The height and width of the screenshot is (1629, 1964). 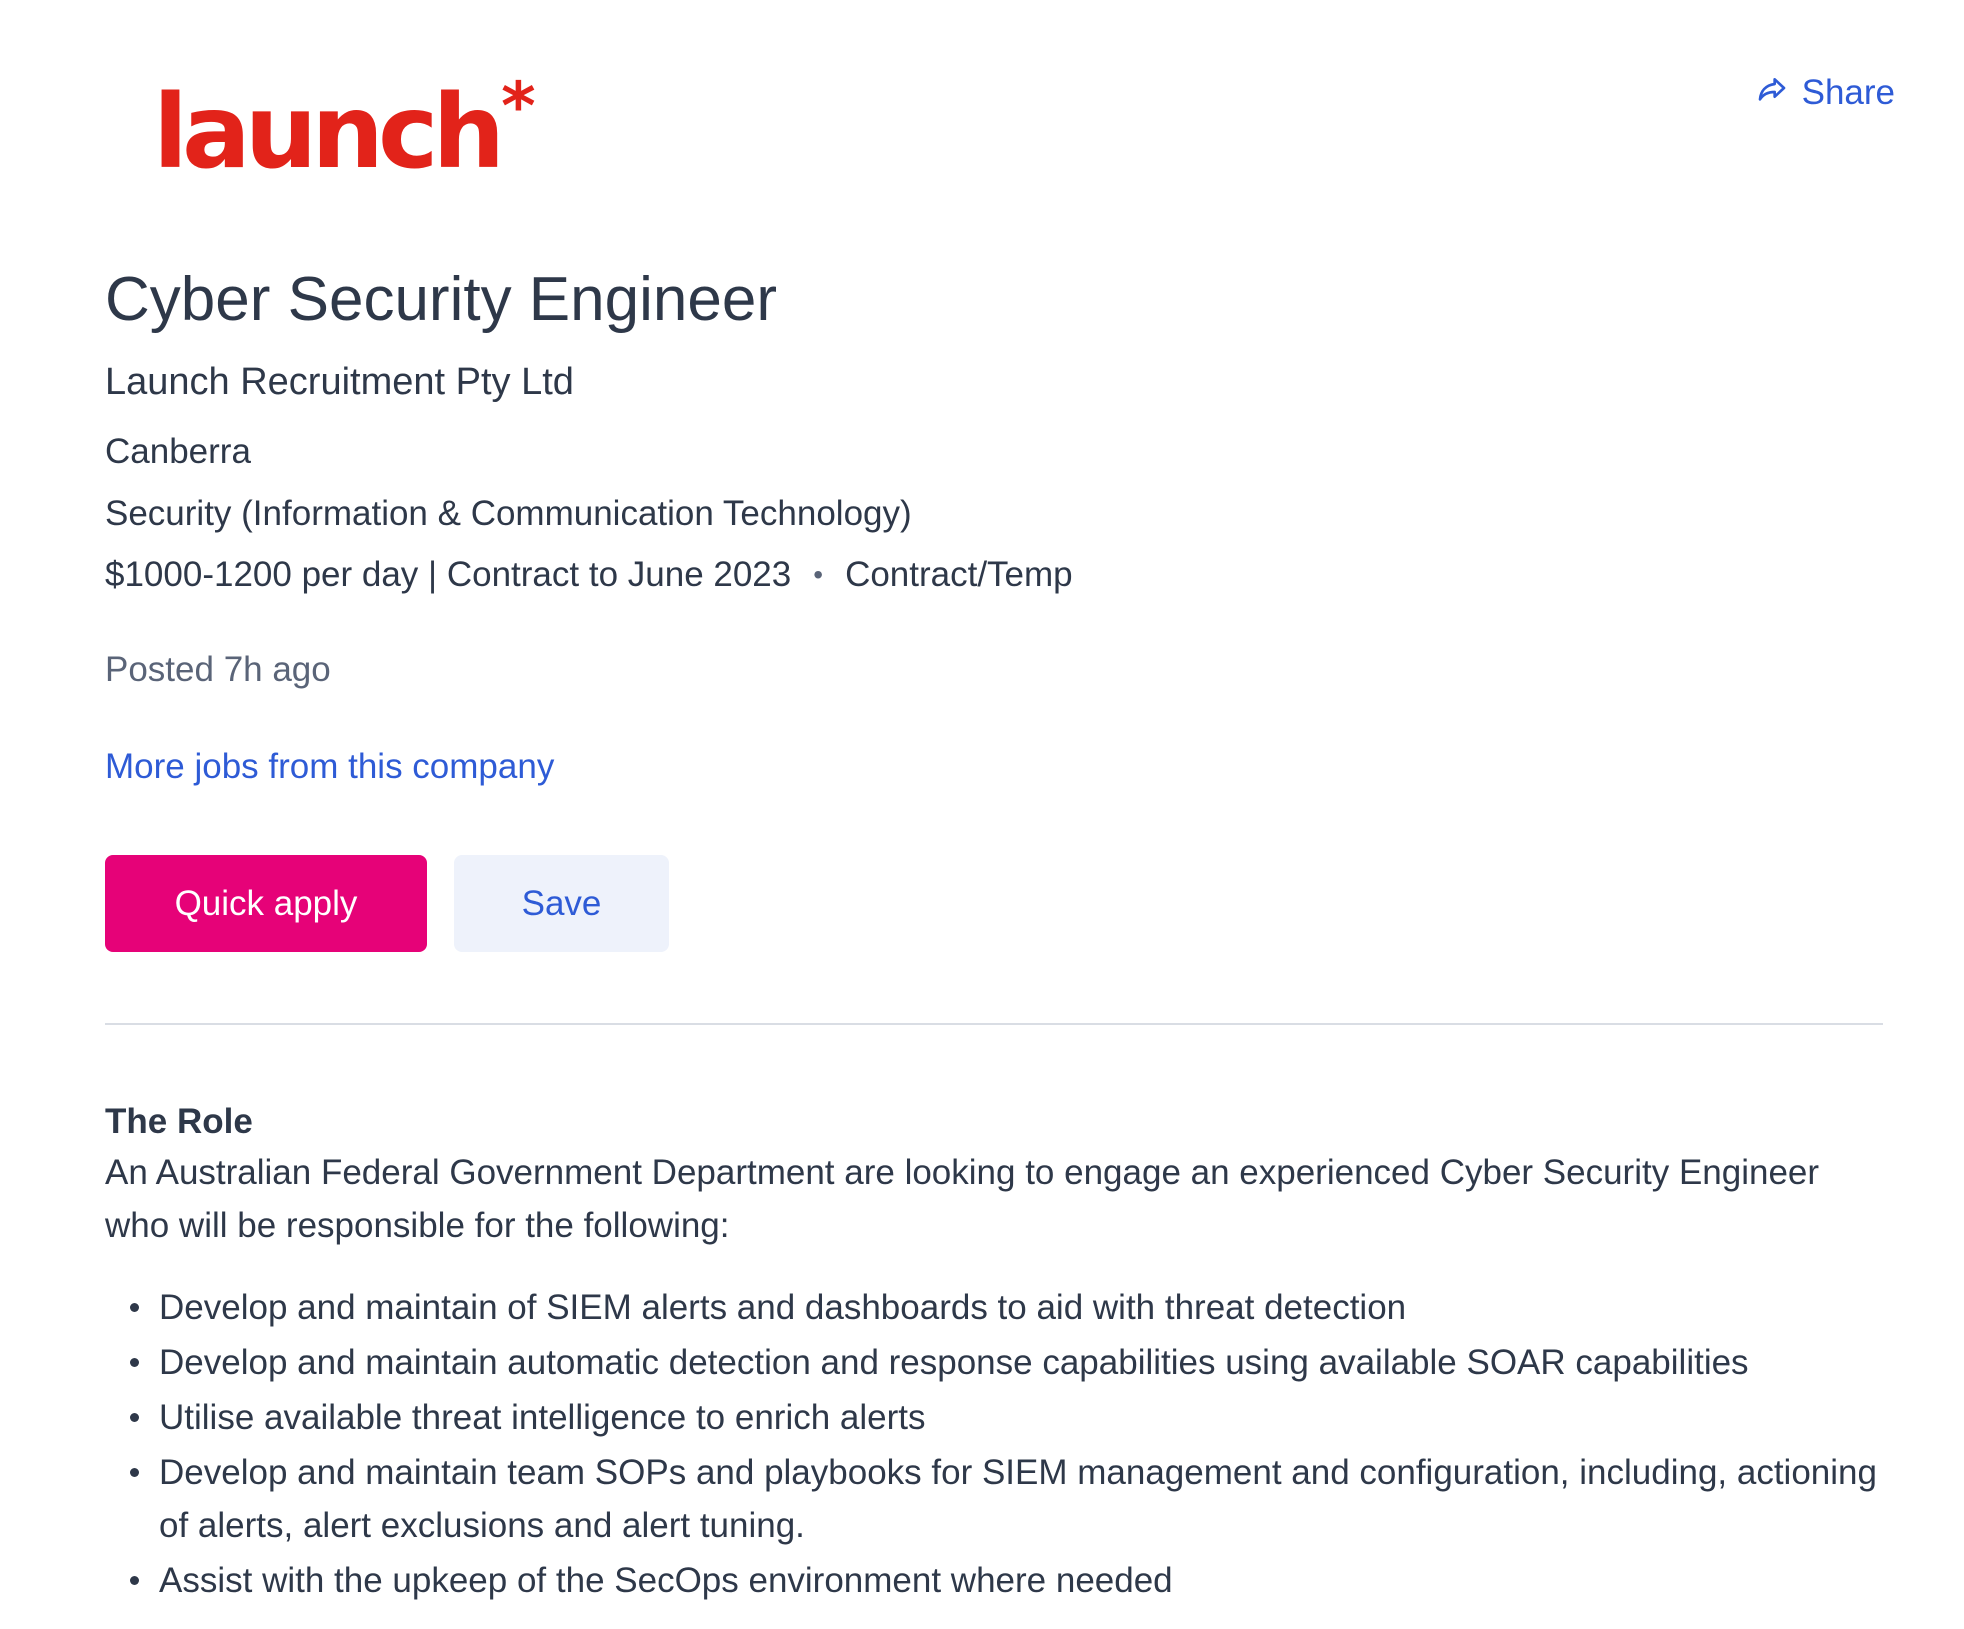 What do you see at coordinates (994, 1024) in the screenshot?
I see `section-divider` at bounding box center [994, 1024].